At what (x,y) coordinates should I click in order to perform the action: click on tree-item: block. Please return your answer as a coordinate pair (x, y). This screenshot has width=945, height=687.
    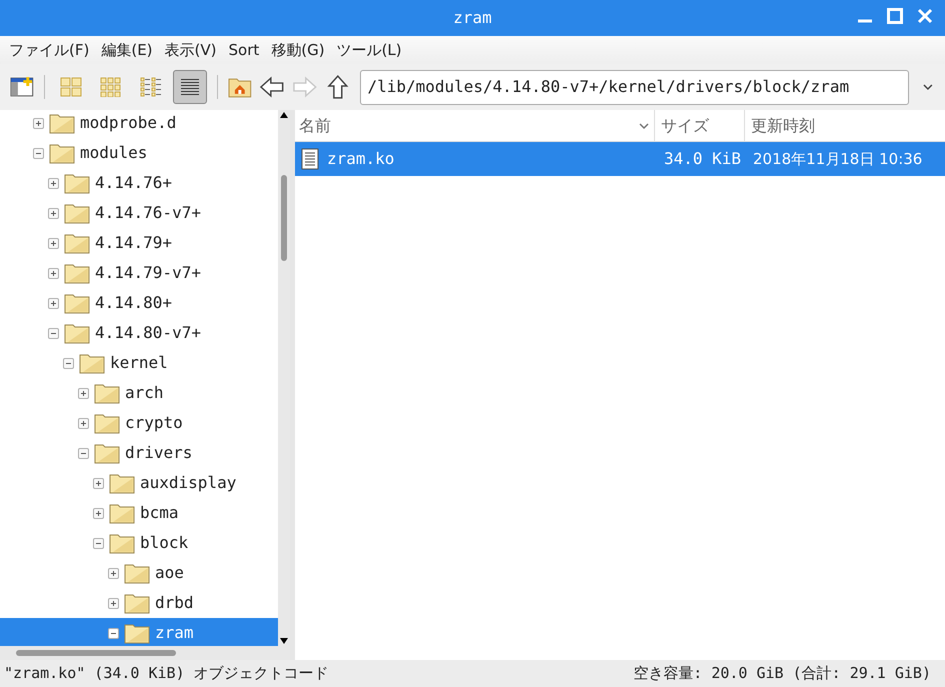
    Looking at the image, I should click on (139, 543).